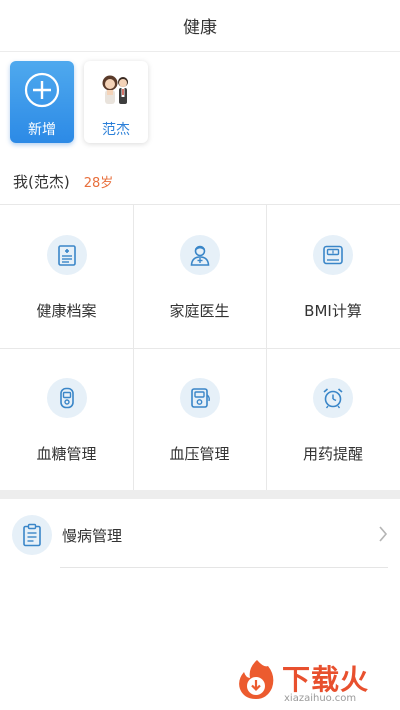 The height and width of the screenshot is (710, 400). Describe the element at coordinates (66, 276) in the screenshot. I see `health-record-button: 健康档案` at that location.